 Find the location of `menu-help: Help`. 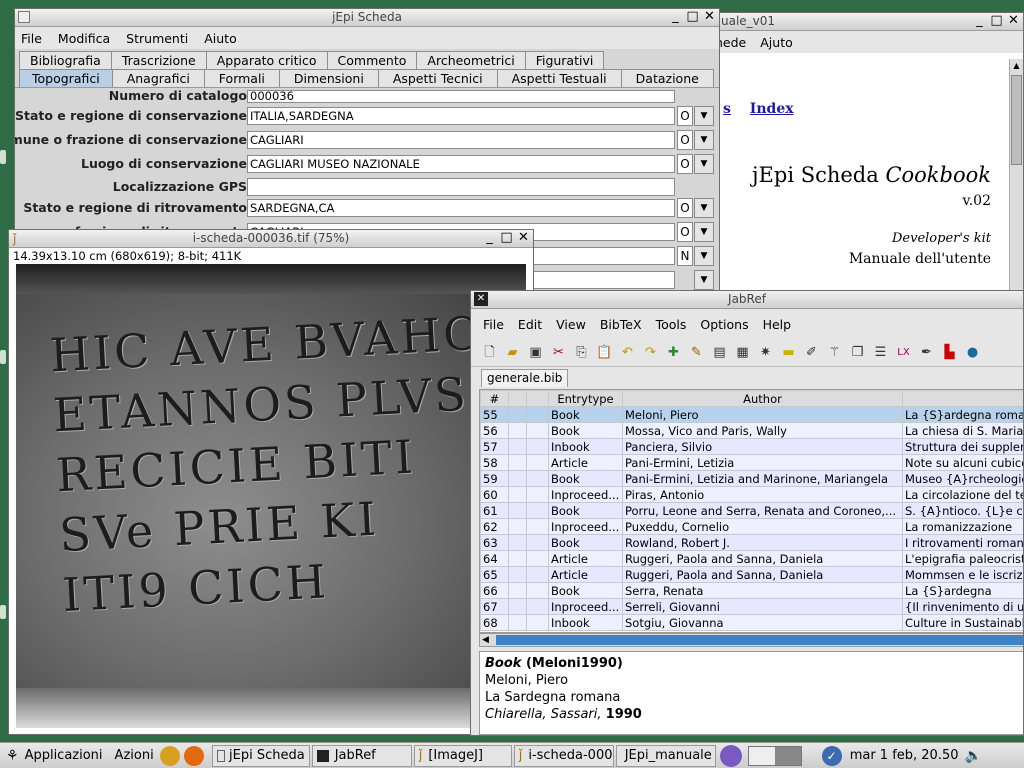

menu-help: Help is located at coordinates (777, 324).